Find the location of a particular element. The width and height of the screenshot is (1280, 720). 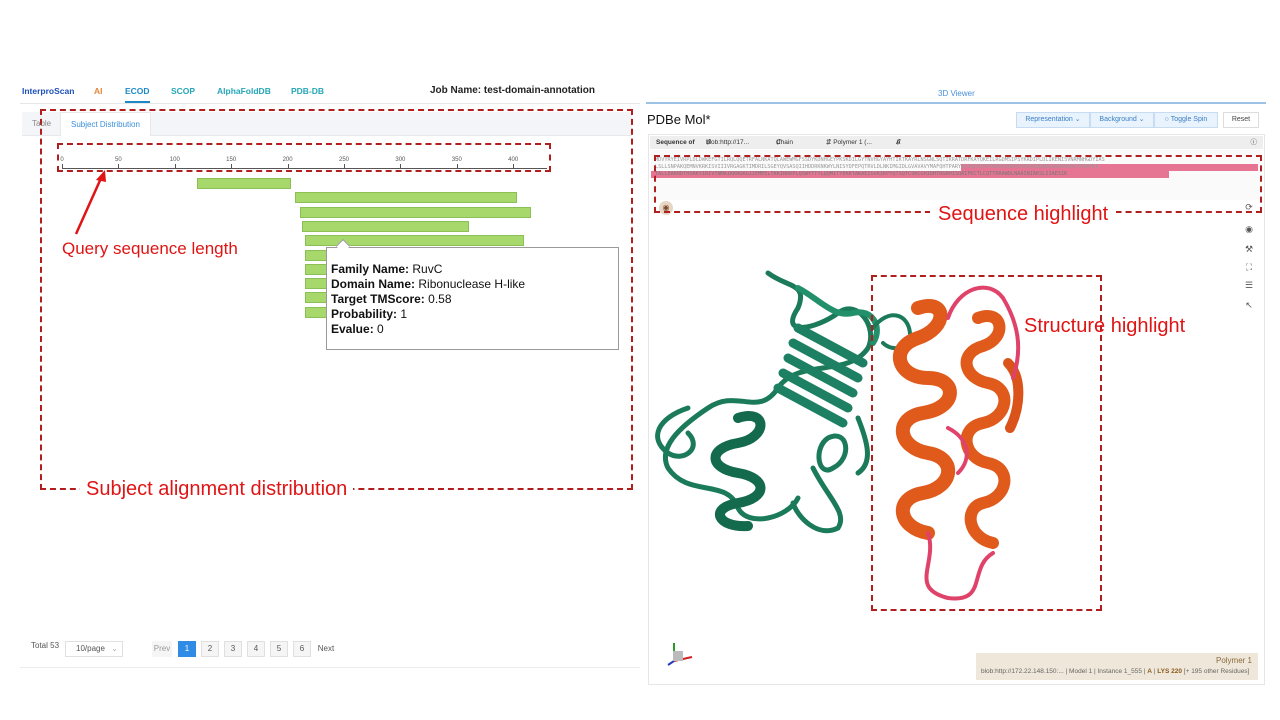

chain-mode-value: Chain is located at coordinates (784, 142).